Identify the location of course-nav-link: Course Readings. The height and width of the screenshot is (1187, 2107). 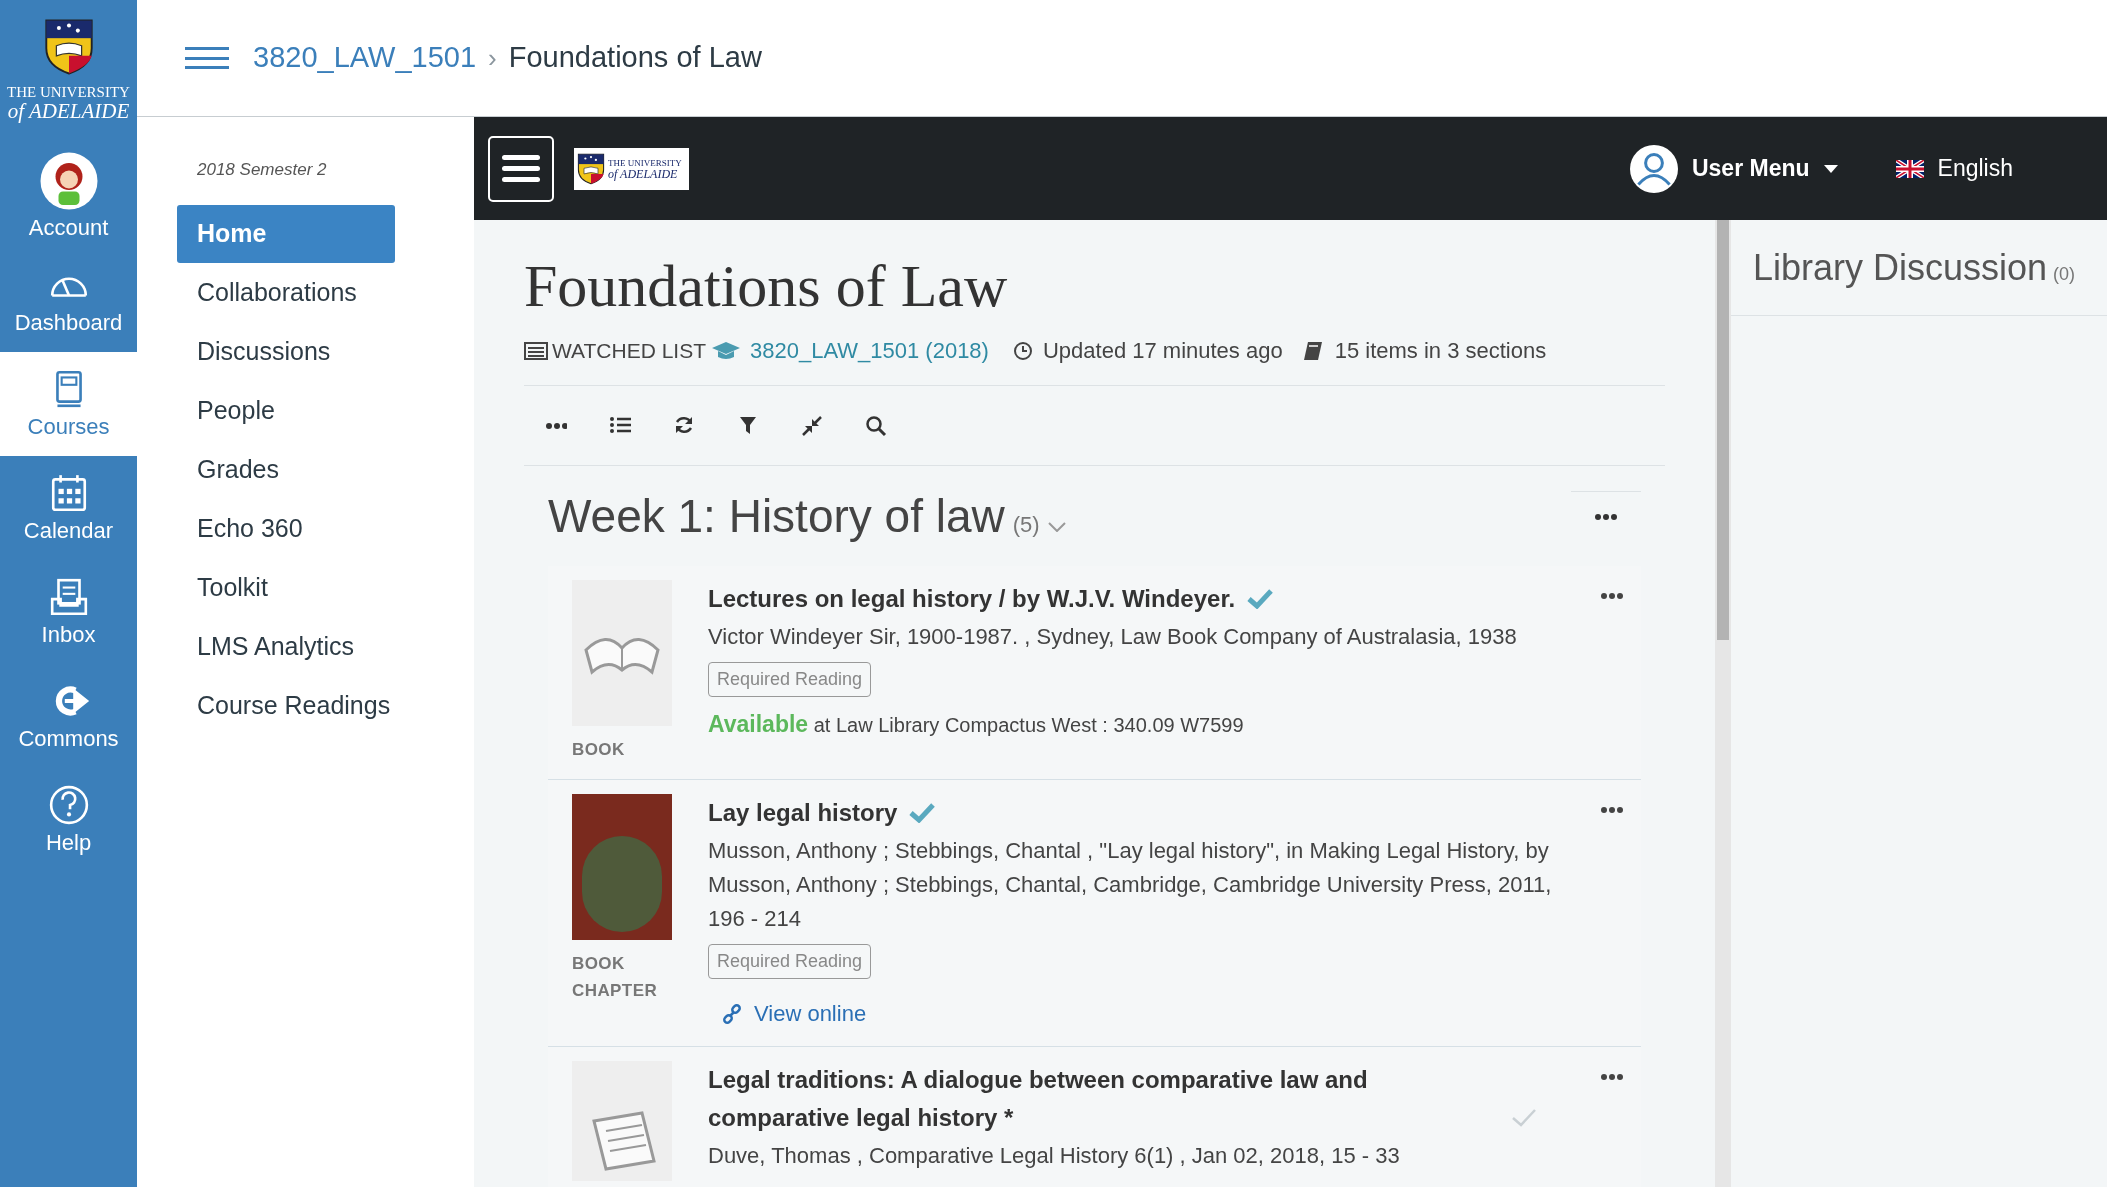
(286, 705).